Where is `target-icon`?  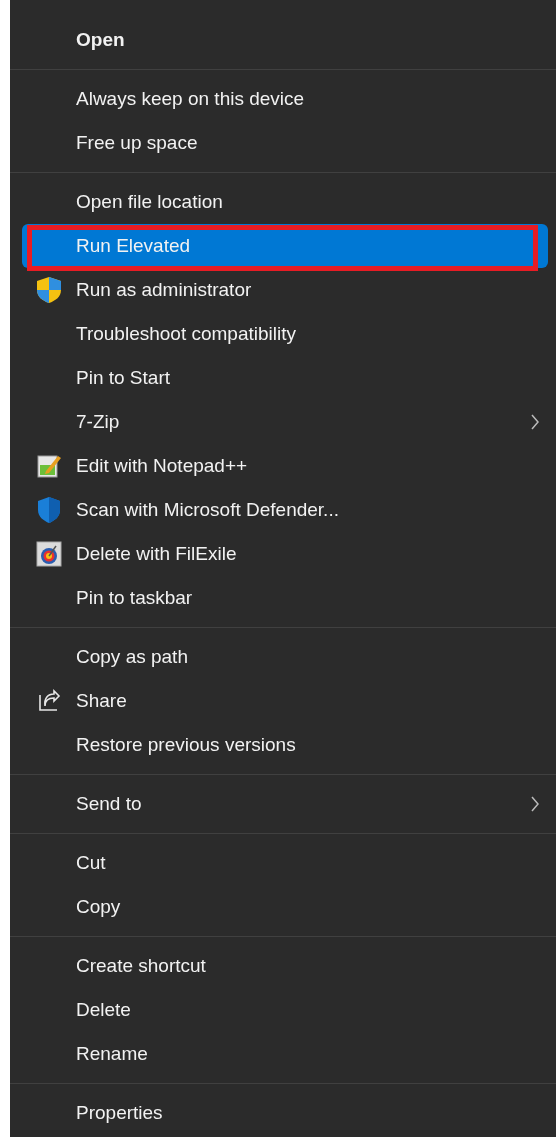
target-icon is located at coordinates (49, 554).